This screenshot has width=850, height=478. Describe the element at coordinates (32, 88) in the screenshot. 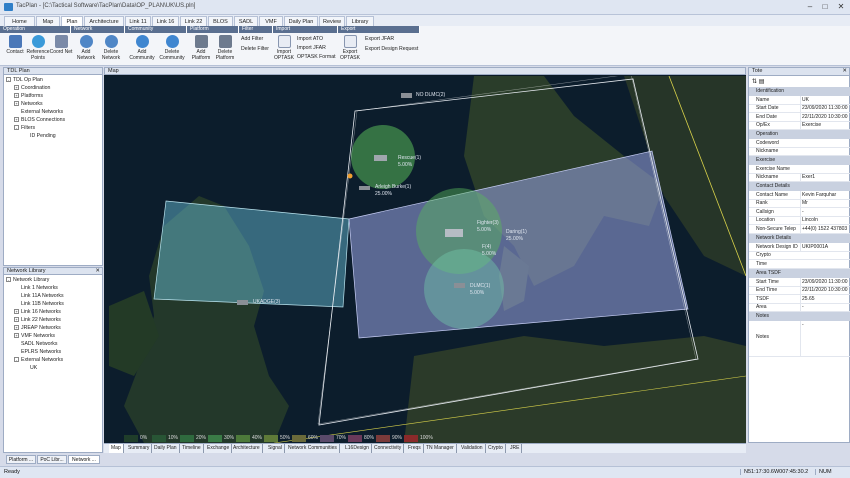

I see `tree-item: + Coordination` at that location.